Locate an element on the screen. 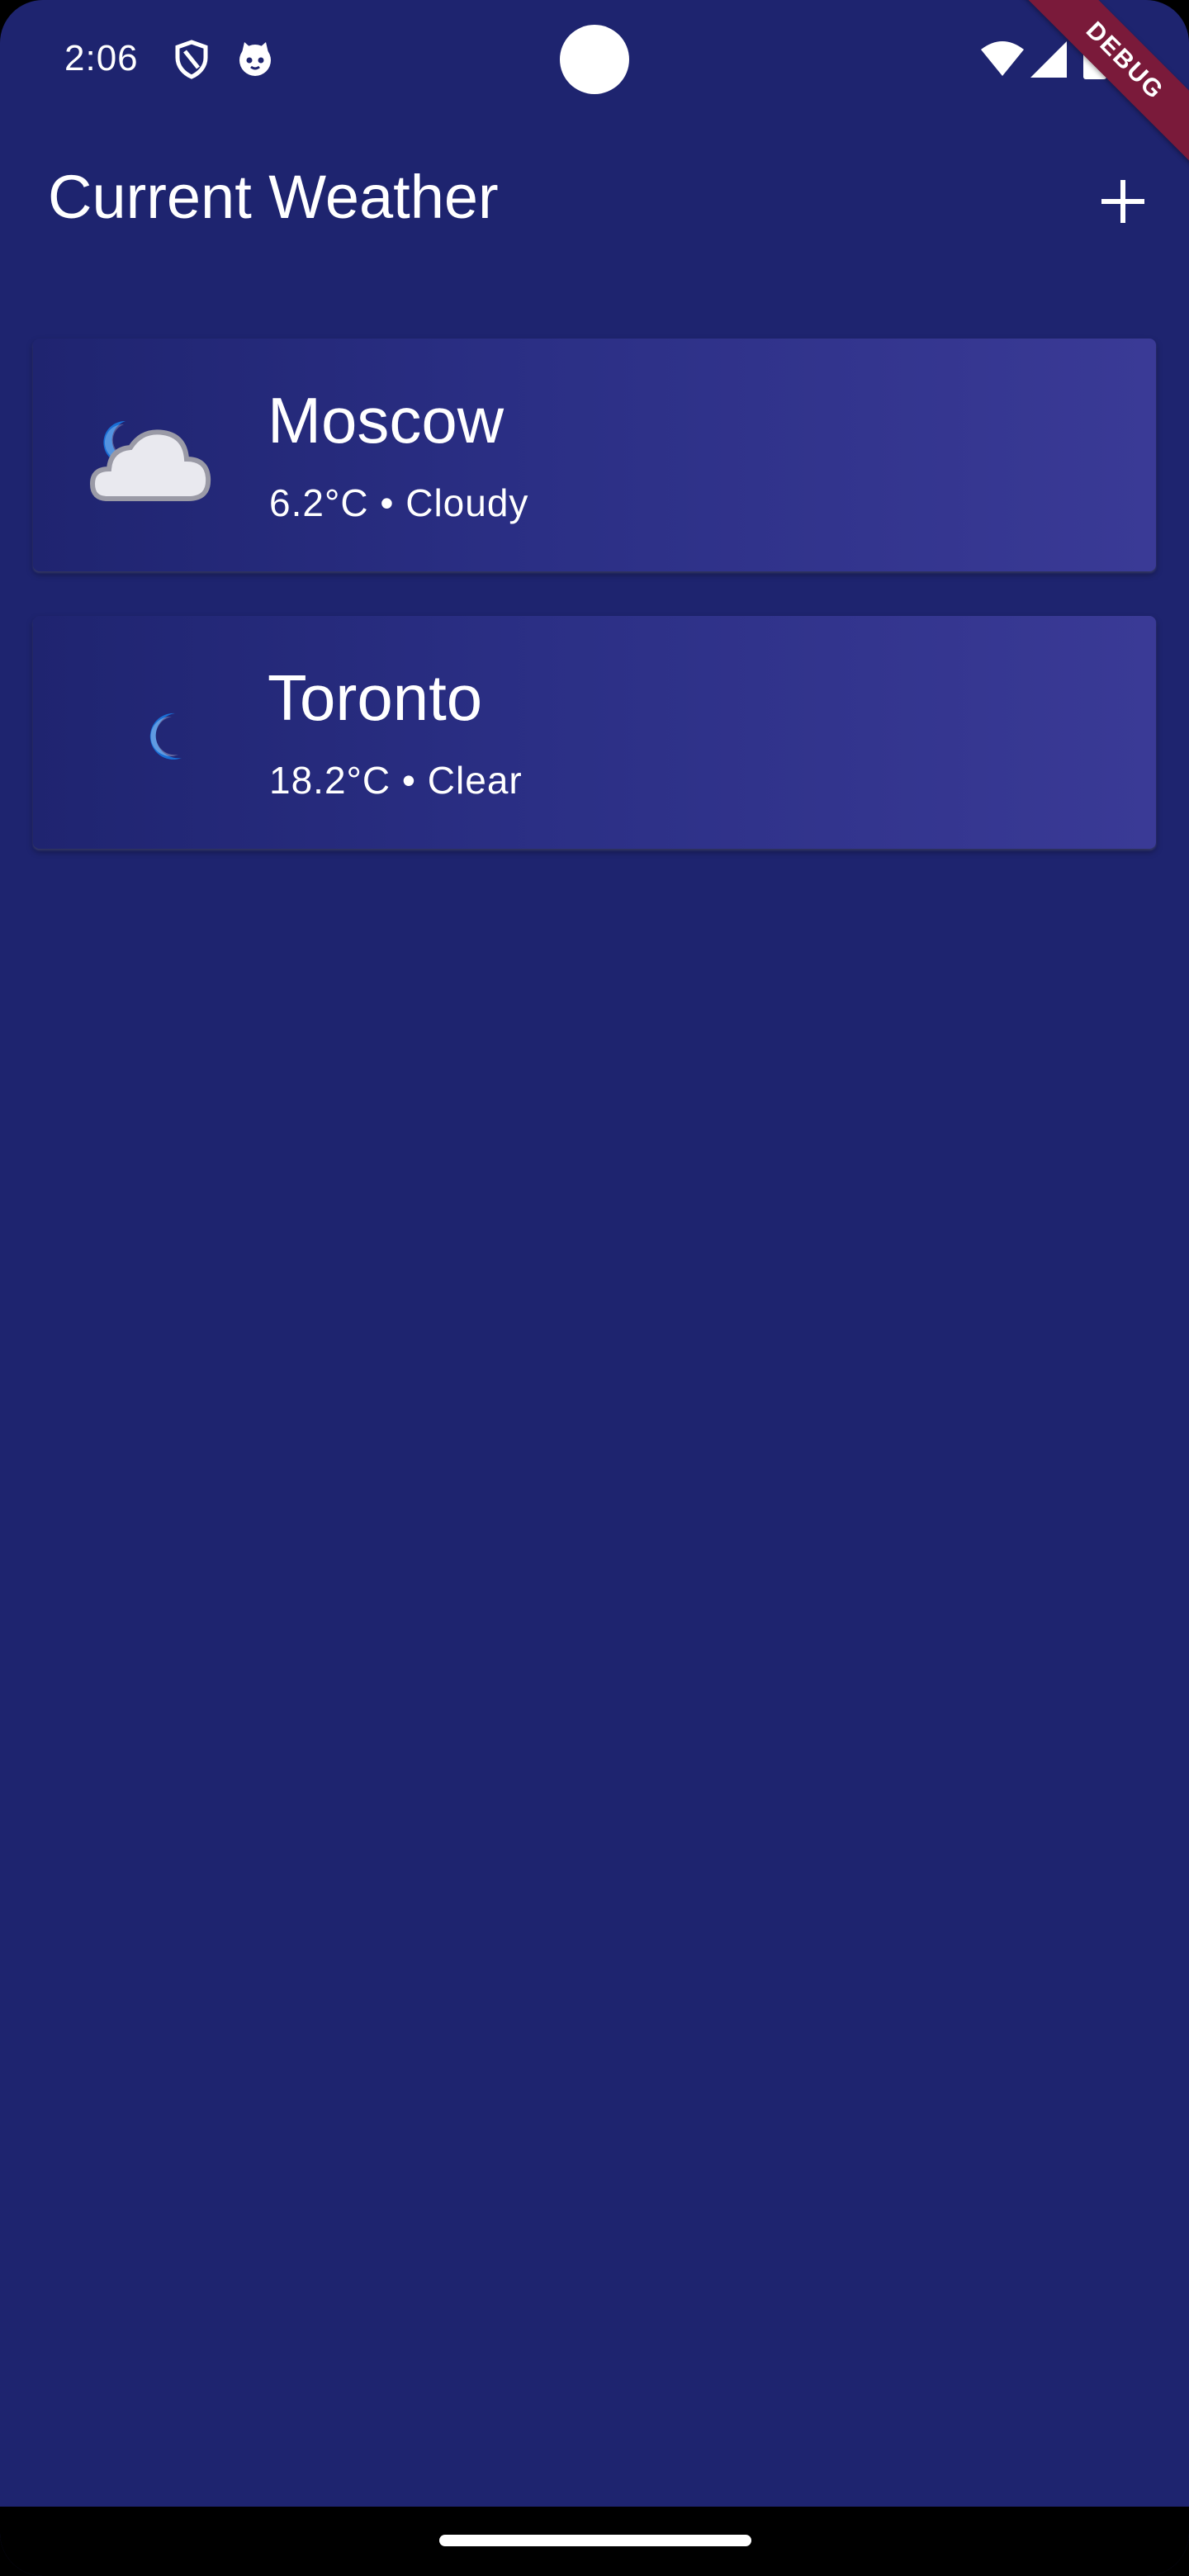 This screenshot has height=2576, width=1189. city-name: Moscow is located at coordinates (386, 420).